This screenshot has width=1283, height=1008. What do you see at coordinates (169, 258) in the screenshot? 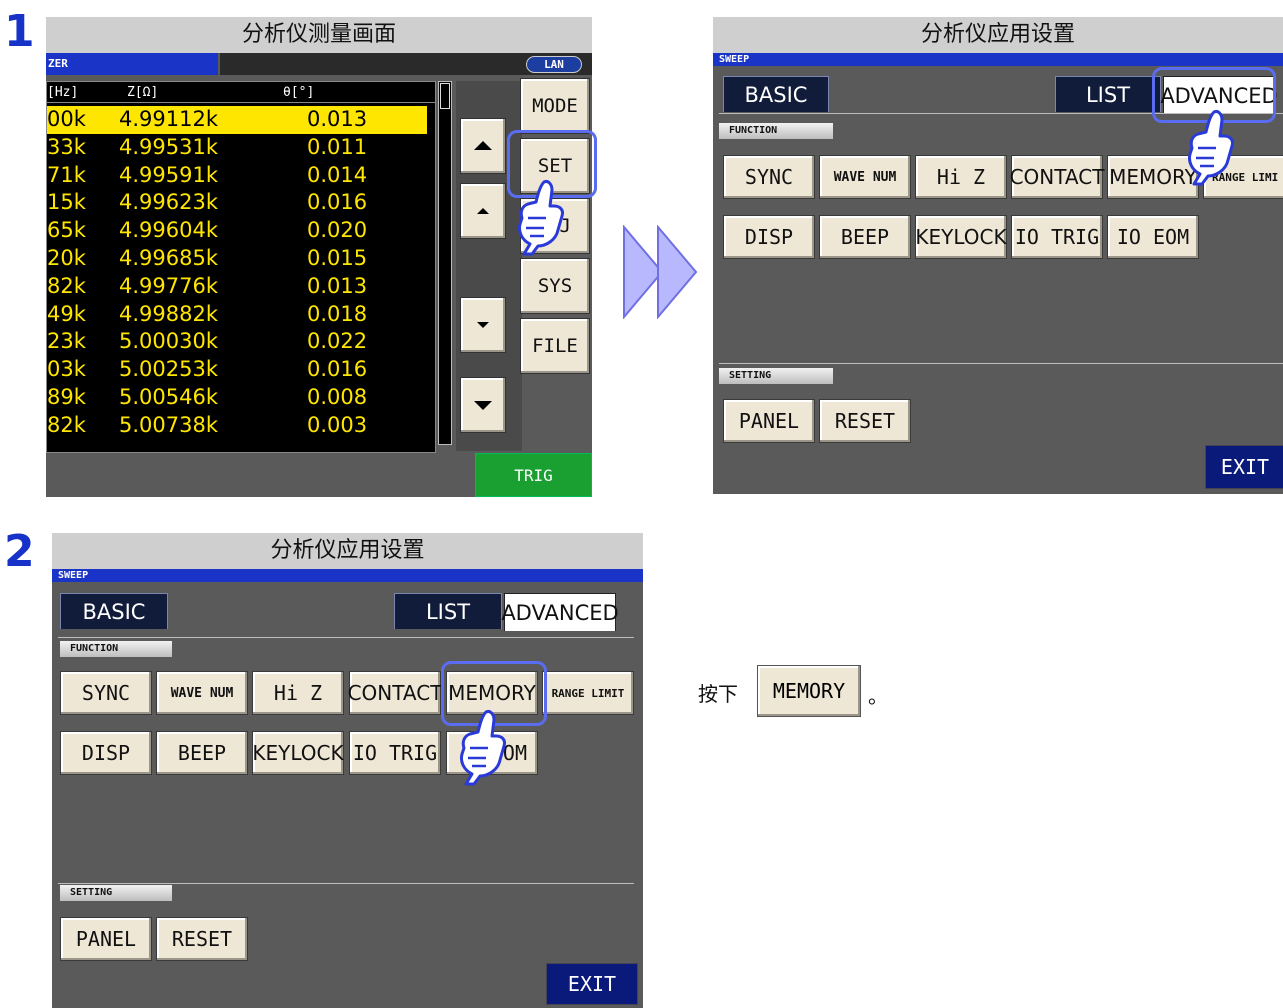
I see `cell-z: 4.99685k` at bounding box center [169, 258].